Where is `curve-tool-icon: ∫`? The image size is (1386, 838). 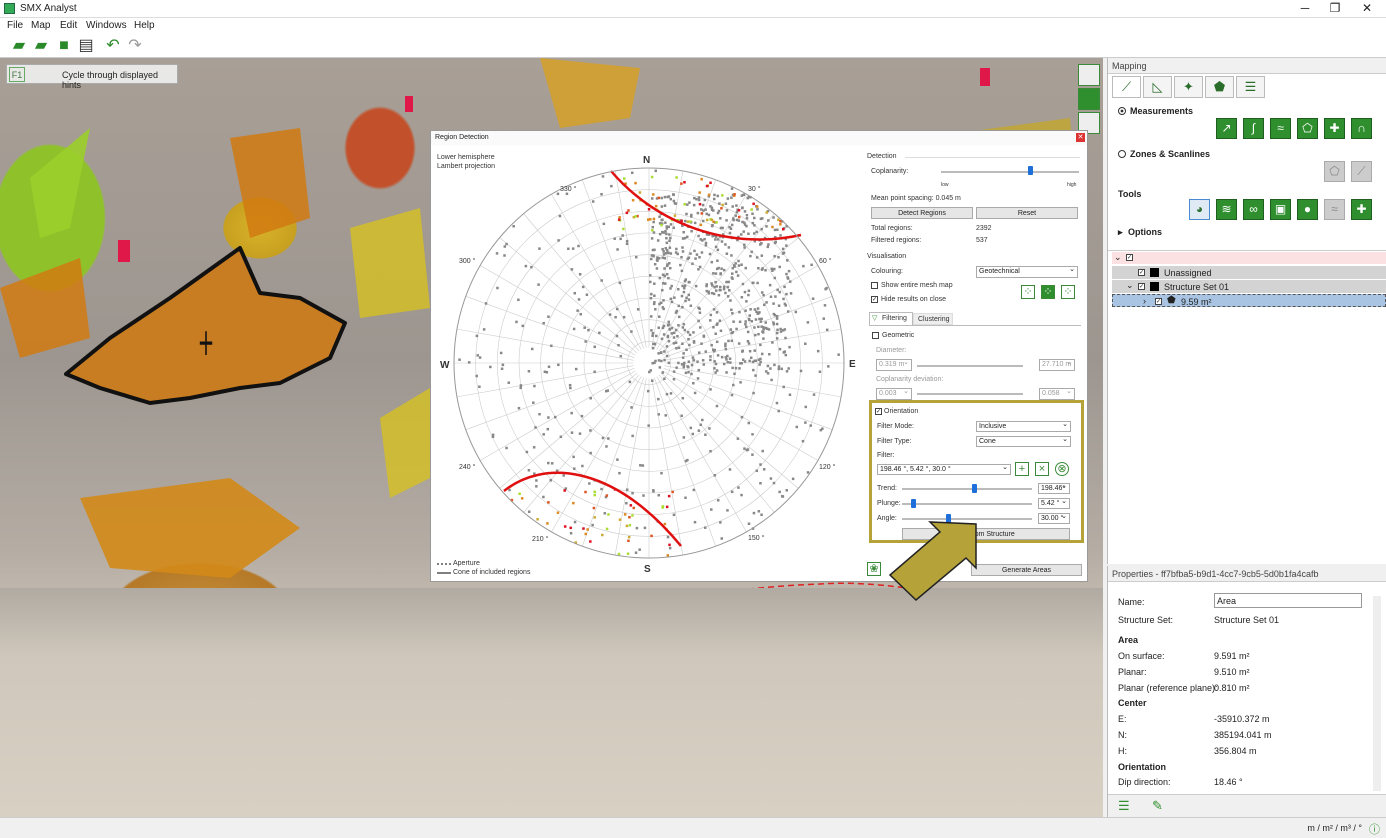
curve-tool-icon: ∫ is located at coordinates (1253, 128).